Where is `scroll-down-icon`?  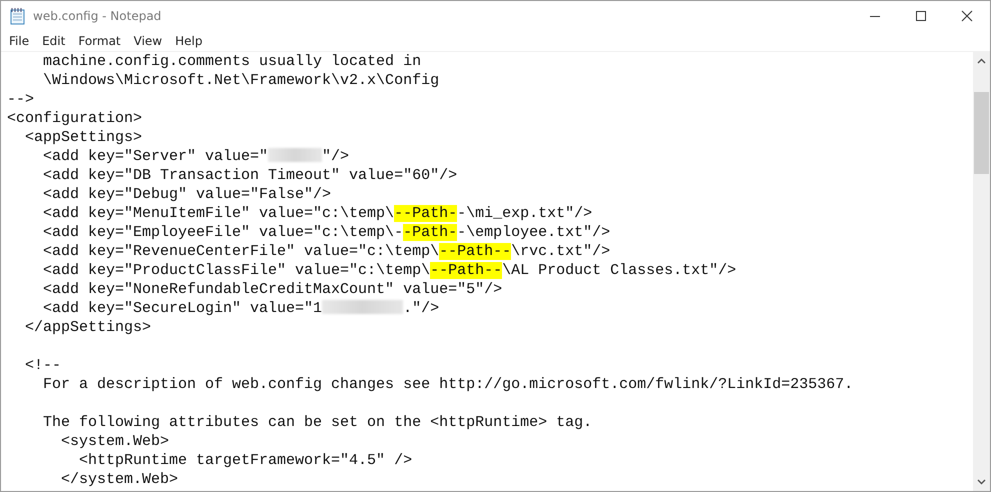 scroll-down-icon is located at coordinates (981, 482).